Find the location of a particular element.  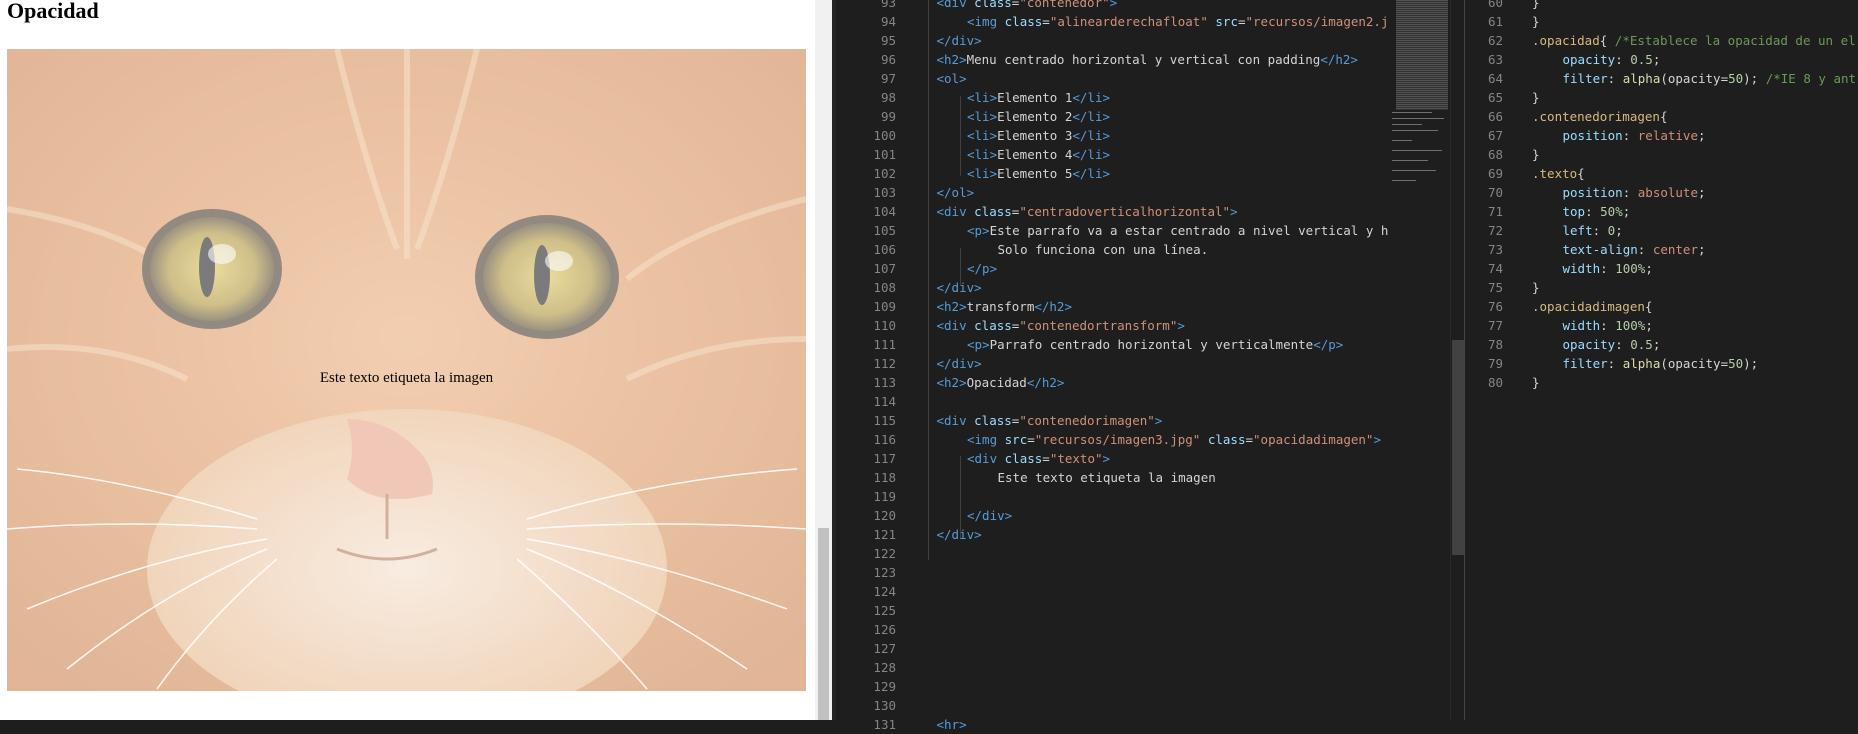

minimap-viewport is located at coordinates (1422, 55).